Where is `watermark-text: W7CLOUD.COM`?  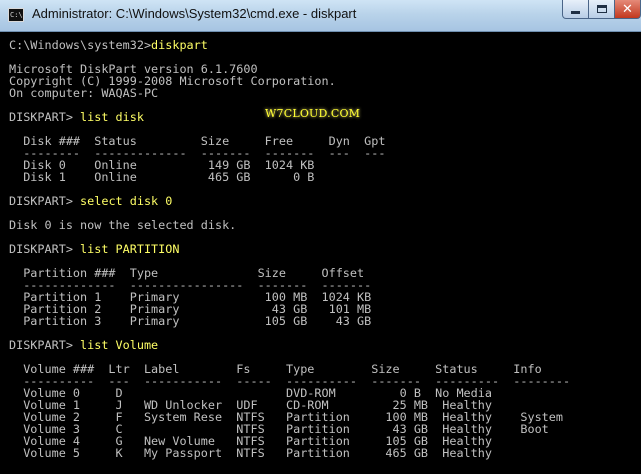 watermark-text: W7CLOUD.COM is located at coordinates (313, 113).